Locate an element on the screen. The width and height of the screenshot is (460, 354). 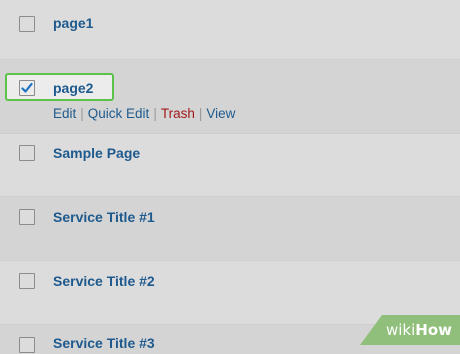
page-title-link: Service Title #2 is located at coordinates (104, 281).